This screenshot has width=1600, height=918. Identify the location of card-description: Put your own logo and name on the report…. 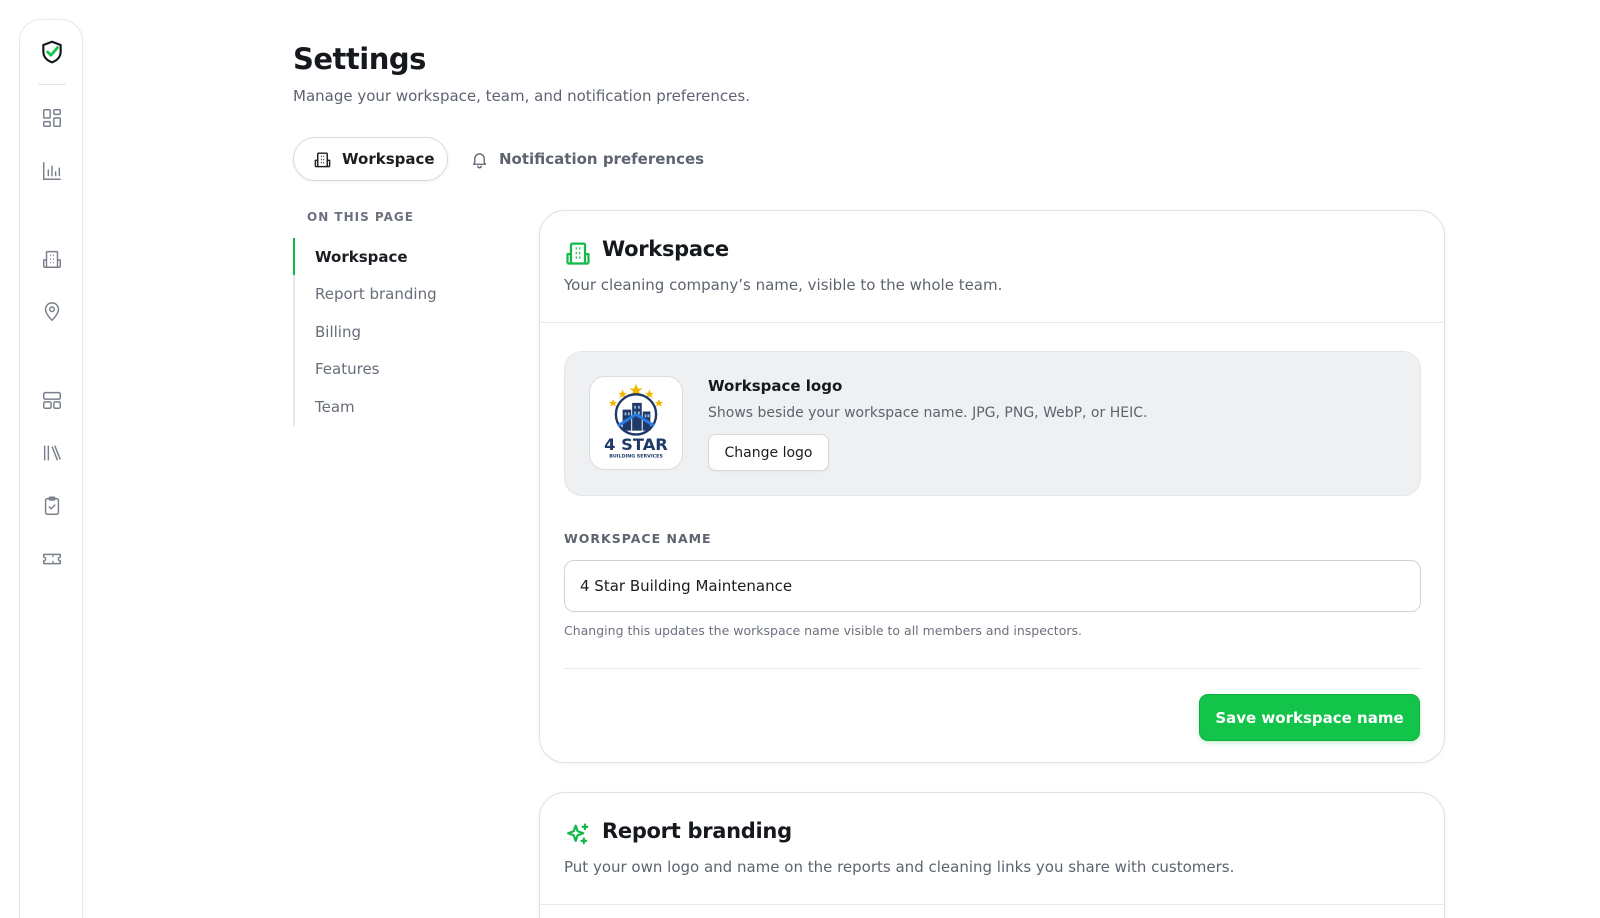
(899, 867).